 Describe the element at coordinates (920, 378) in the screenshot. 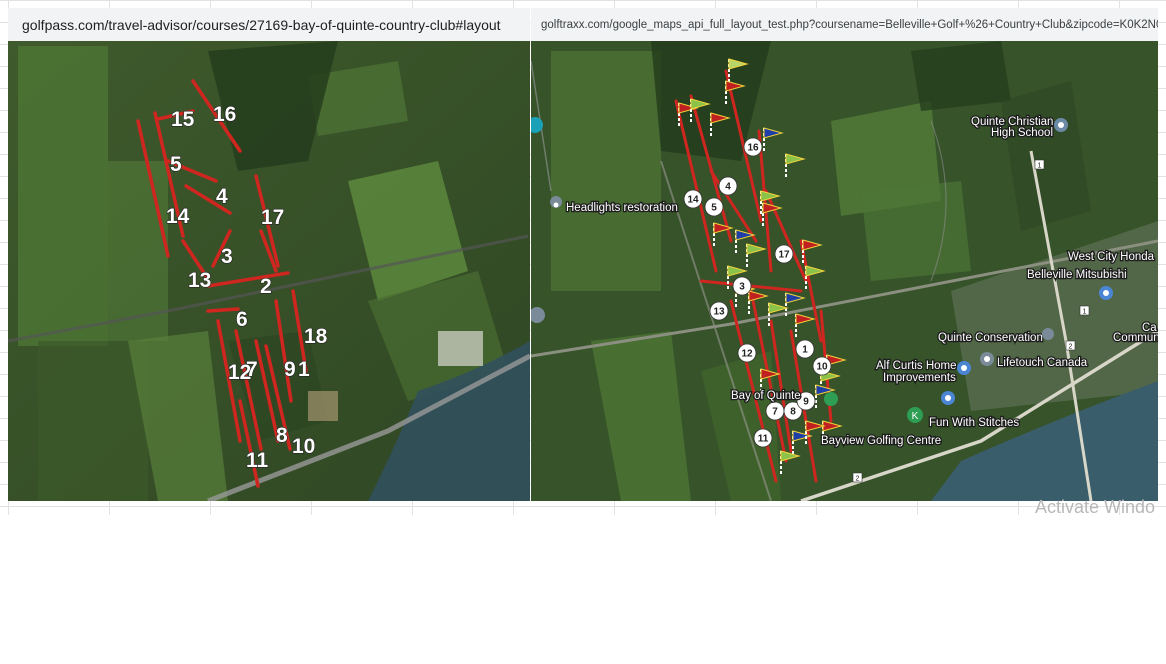

I see `alf-label-line2: Improvements` at that location.